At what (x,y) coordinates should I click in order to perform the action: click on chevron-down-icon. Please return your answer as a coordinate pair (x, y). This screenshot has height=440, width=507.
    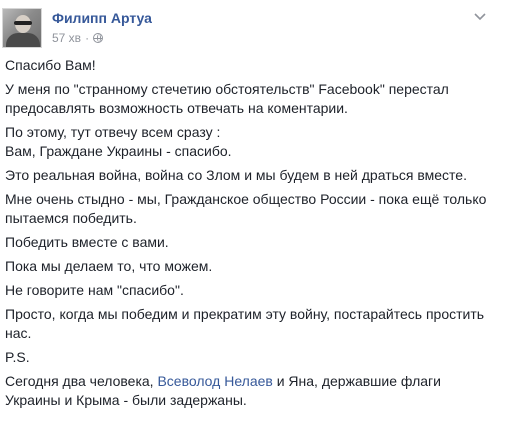
    Looking at the image, I should click on (480, 17).